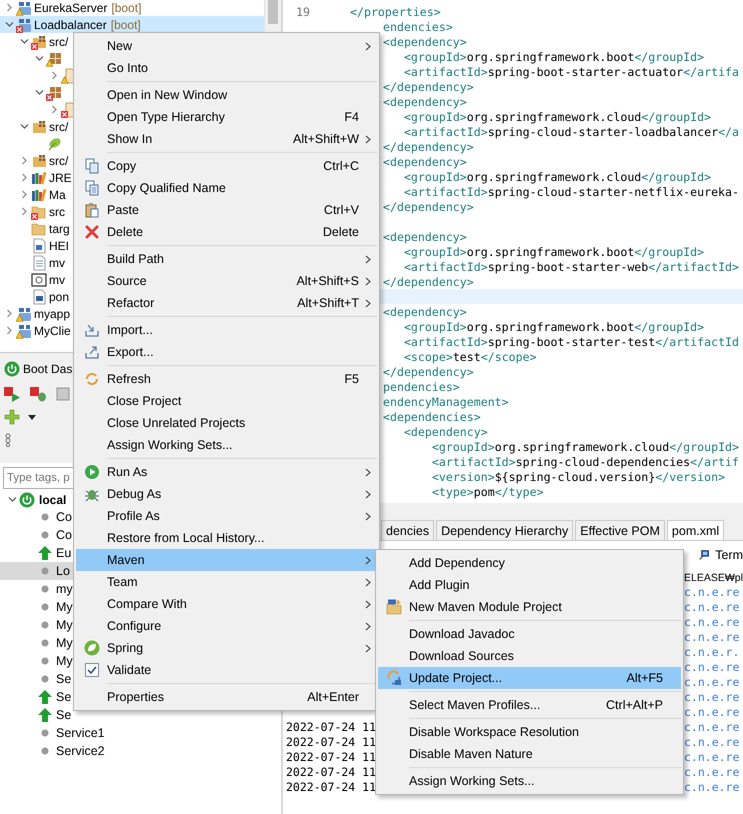  What do you see at coordinates (571, 71) in the screenshot?
I see `code-line: <artifactId>spring-boot-starter-actuator</artifa` at bounding box center [571, 71].